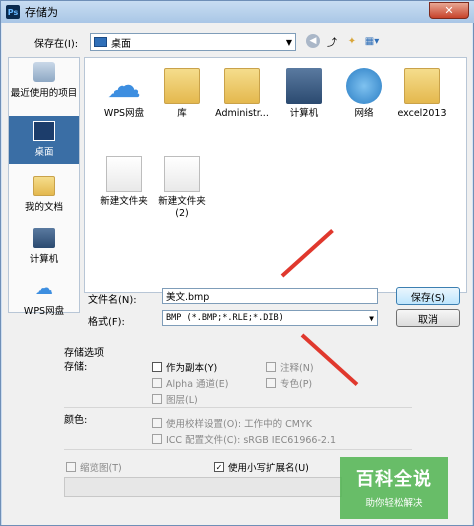  I want to click on lowercase-extension-label: 使用小写扩展名(U), so click(268, 468).